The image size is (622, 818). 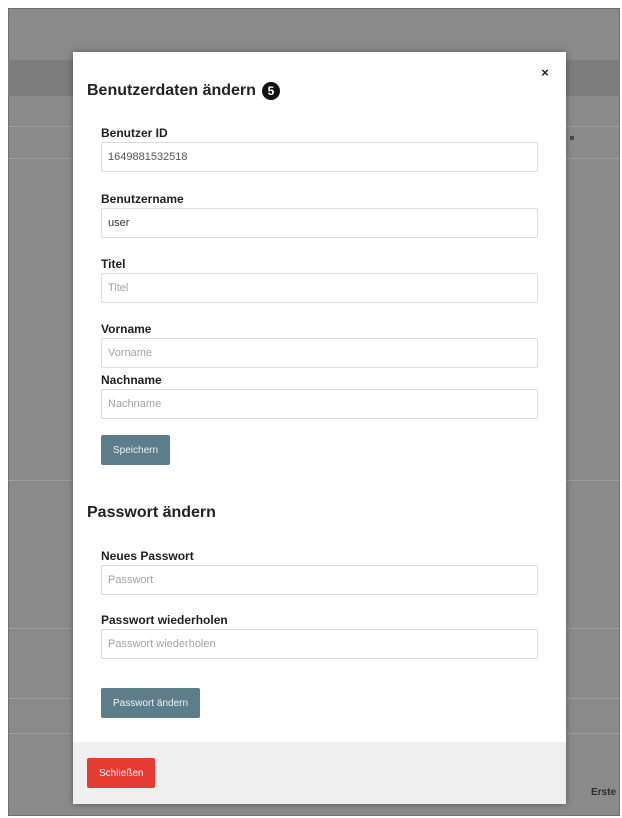 I want to click on user-id-field, so click(x=319, y=157).